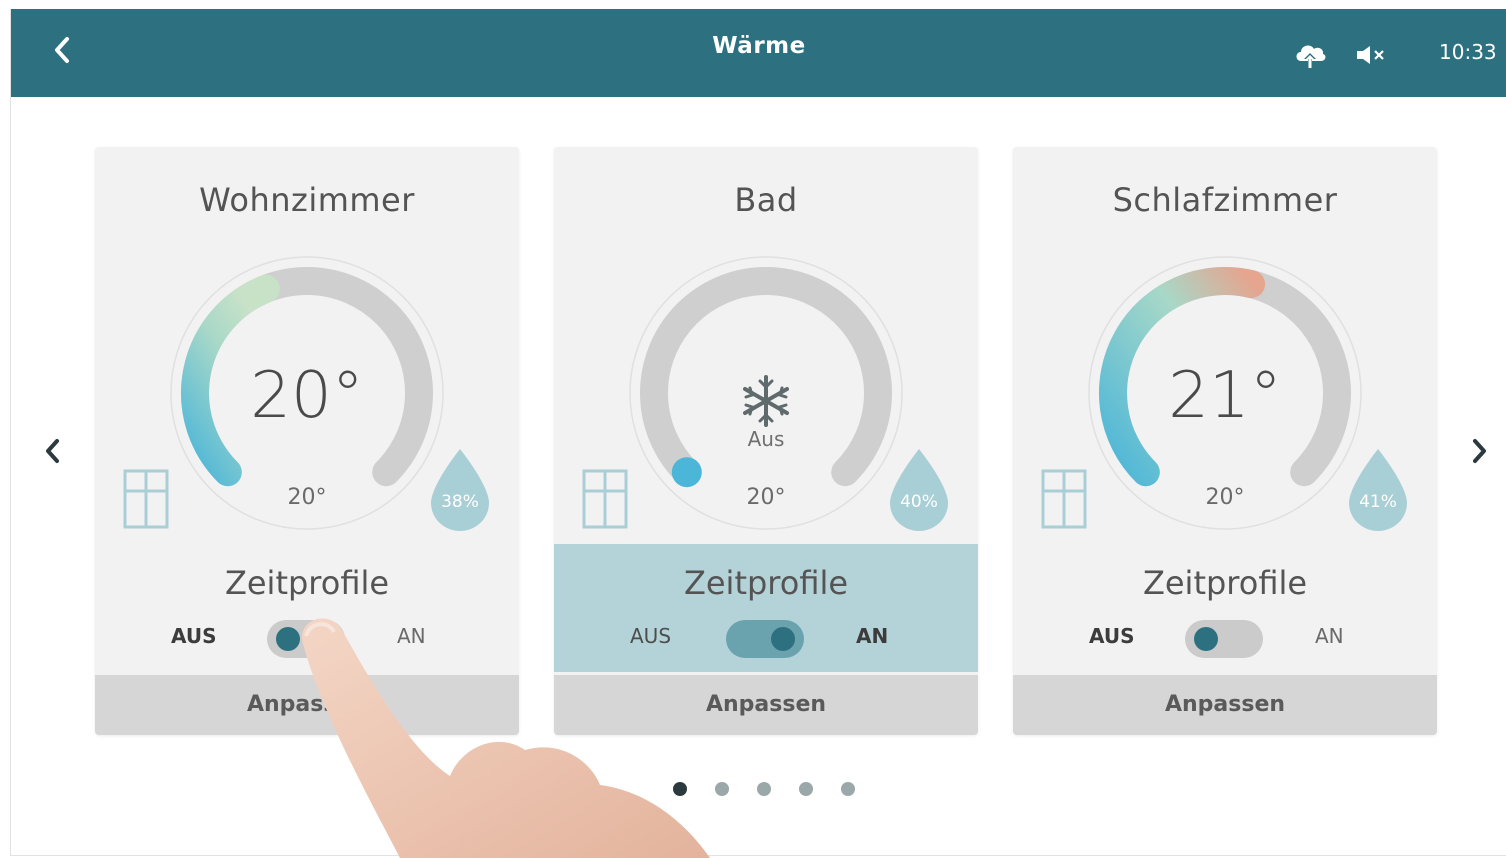 The width and height of the screenshot is (1506, 858). I want to click on speaker-mute-icon, so click(1370, 55).